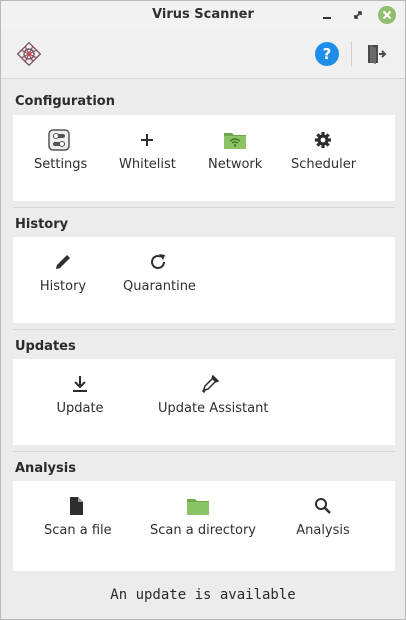 The height and width of the screenshot is (620, 406). What do you see at coordinates (358, 15) in the screenshot?
I see `maximize-icon` at bounding box center [358, 15].